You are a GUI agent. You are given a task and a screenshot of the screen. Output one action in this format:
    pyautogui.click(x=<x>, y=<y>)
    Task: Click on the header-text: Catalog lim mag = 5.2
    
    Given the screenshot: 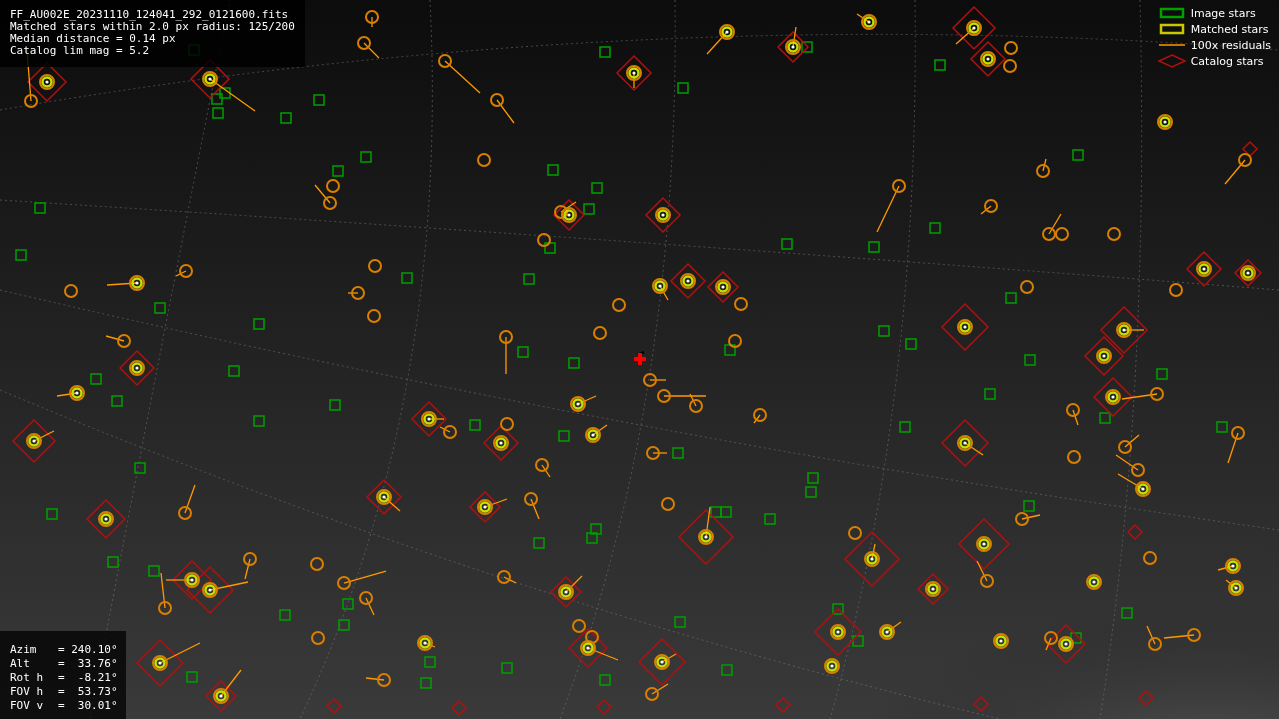 What is the action you would take?
    pyautogui.click(x=80, y=51)
    